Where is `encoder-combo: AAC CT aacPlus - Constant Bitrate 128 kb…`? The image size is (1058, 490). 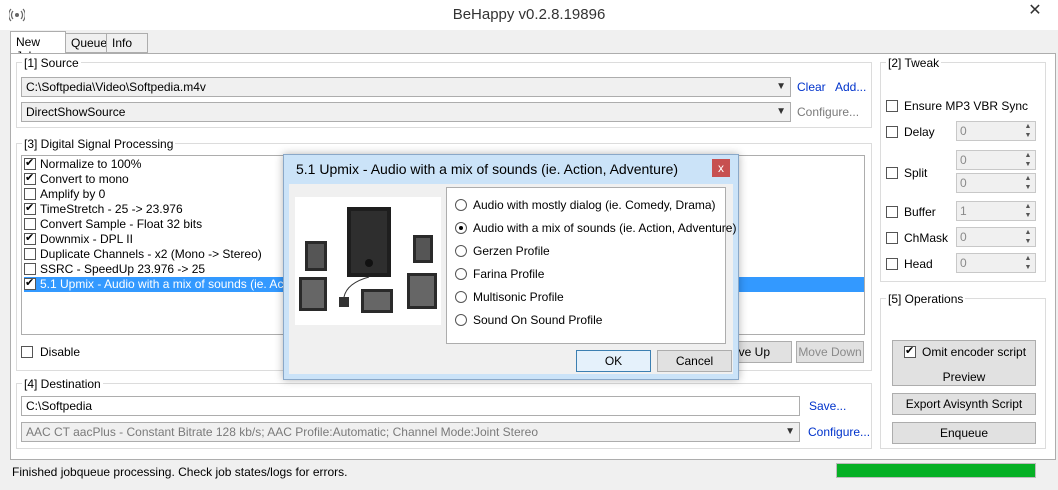
encoder-combo: AAC CT aacPlus - Constant Bitrate 128 kb… is located at coordinates (410, 432).